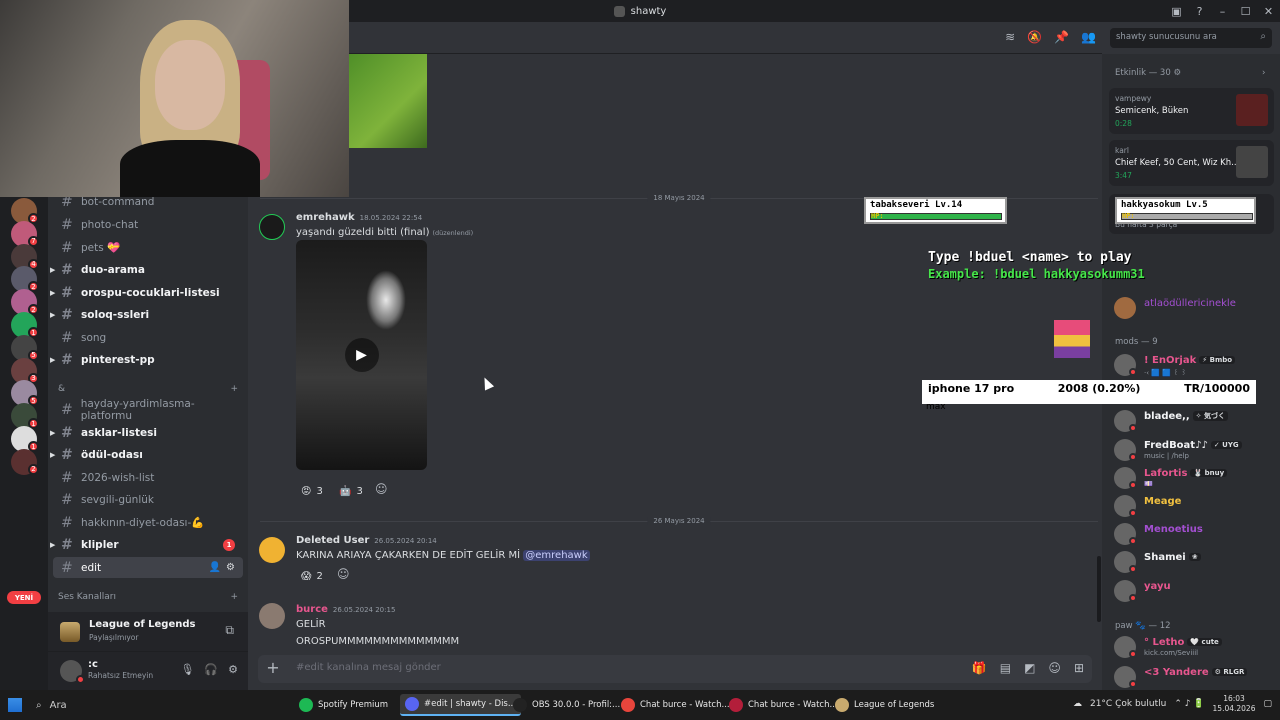  What do you see at coordinates (234, 597) in the screenshot?
I see `add-voice-channel-icon: +` at bounding box center [234, 597].